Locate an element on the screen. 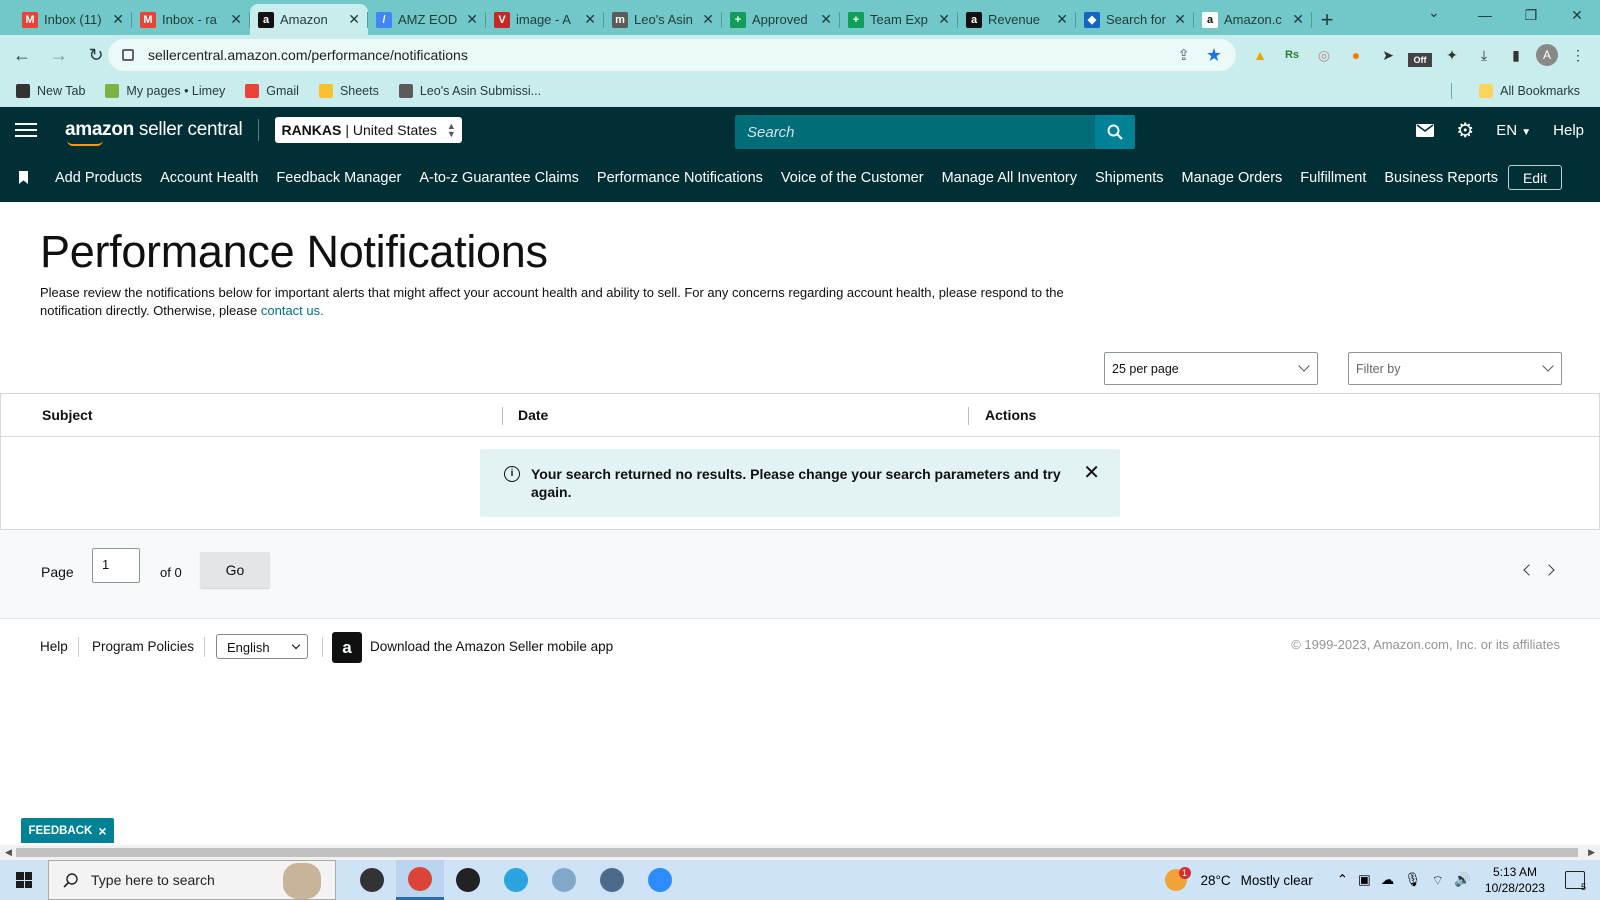  column-date: Date is located at coordinates (533, 415).